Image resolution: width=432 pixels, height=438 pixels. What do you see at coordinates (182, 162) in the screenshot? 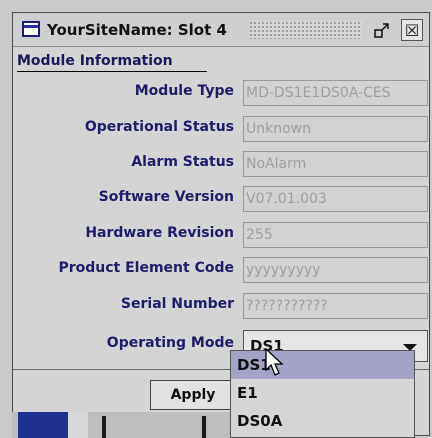
I see `label-alarm-status: Alarm Status` at bounding box center [182, 162].